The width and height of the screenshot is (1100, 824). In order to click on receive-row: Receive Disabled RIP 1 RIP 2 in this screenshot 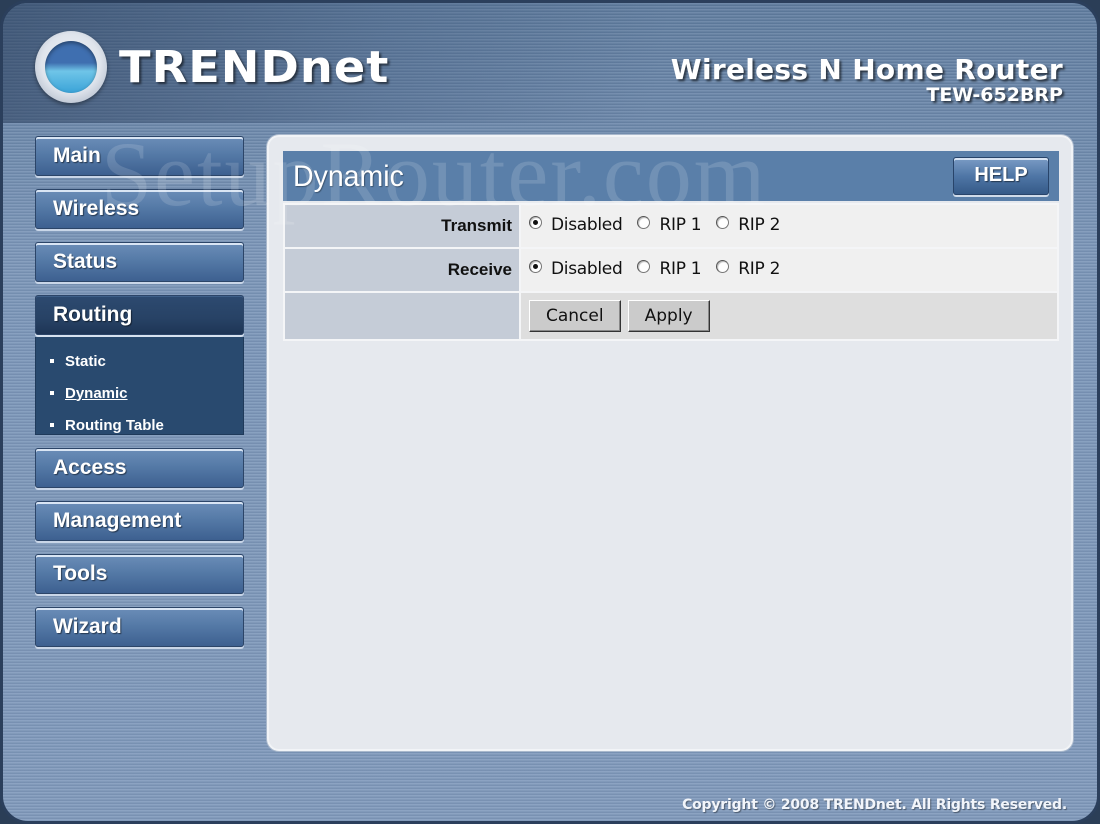, I will do `click(671, 270)`.